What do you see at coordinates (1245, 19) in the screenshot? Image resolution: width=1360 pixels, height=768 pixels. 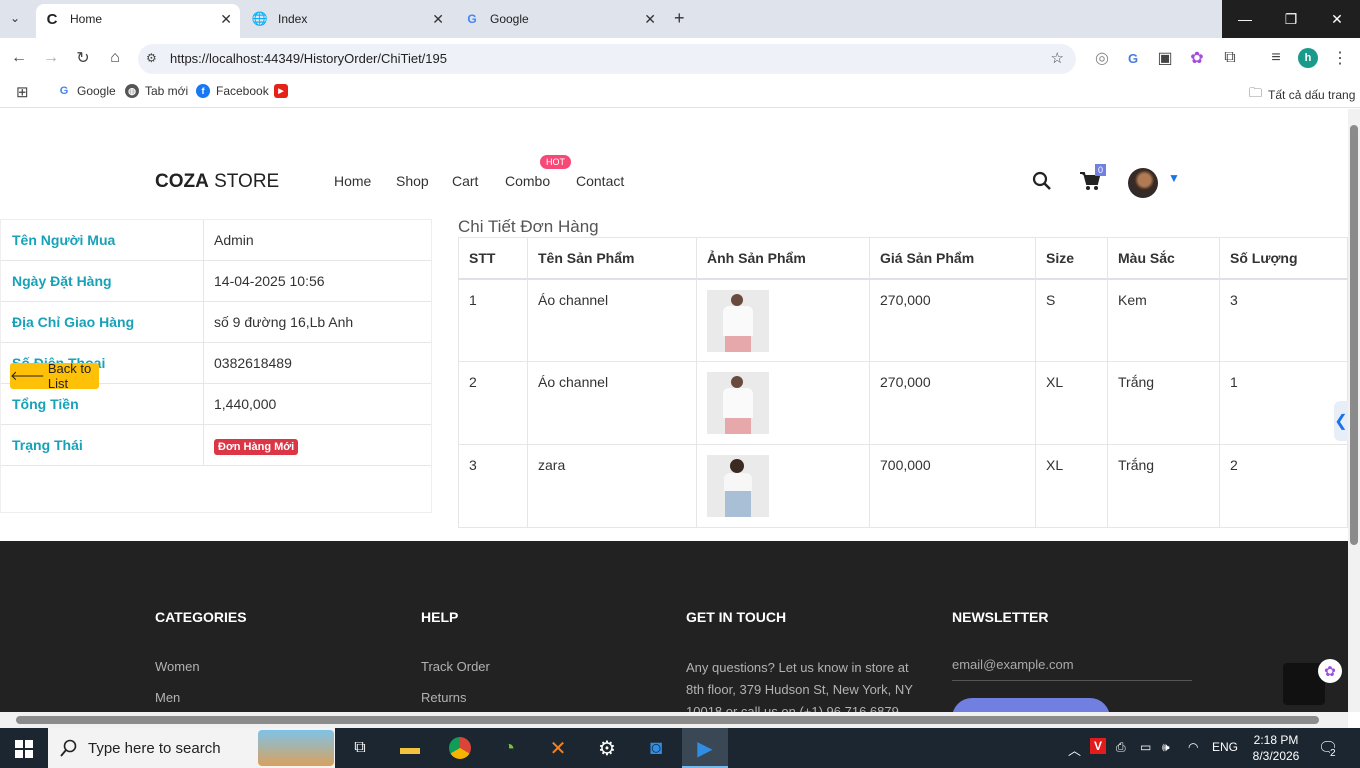 I see `minimize-icon: —` at bounding box center [1245, 19].